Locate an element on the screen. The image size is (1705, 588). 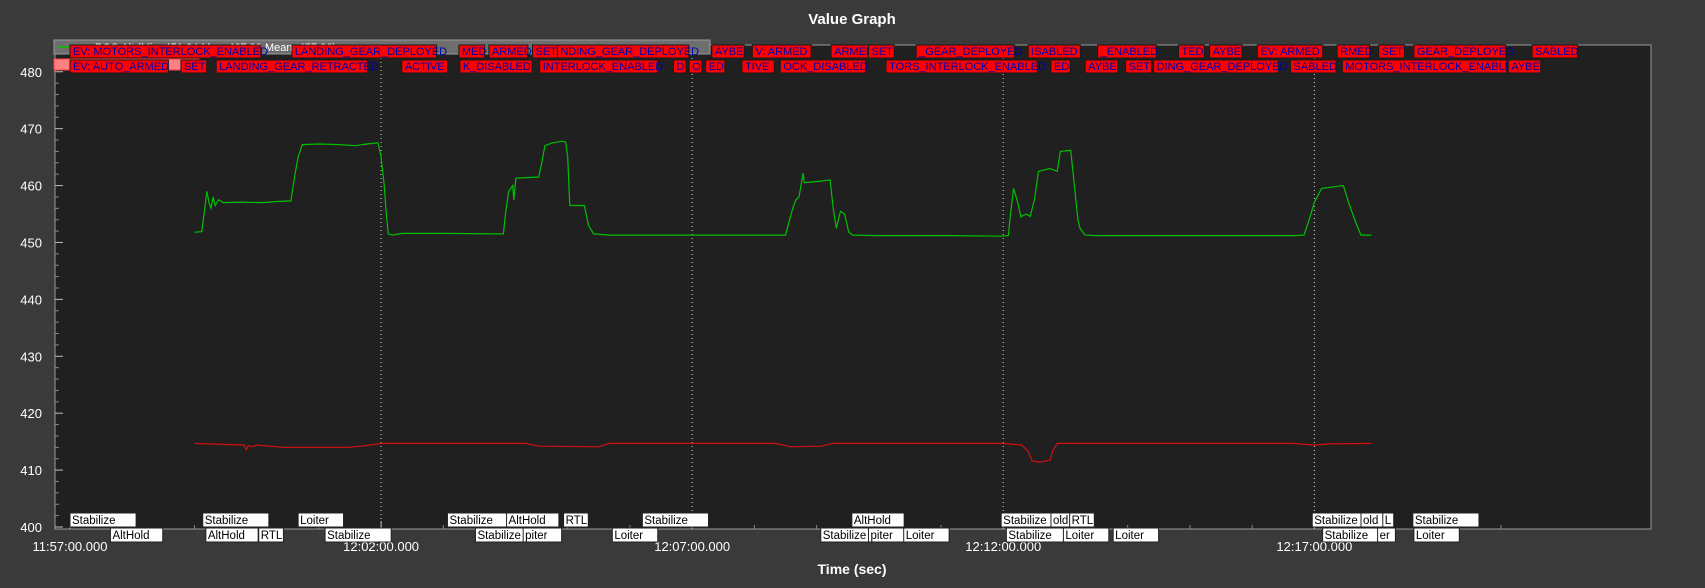
mode-label-text: piter is located at coordinates (536, 536).